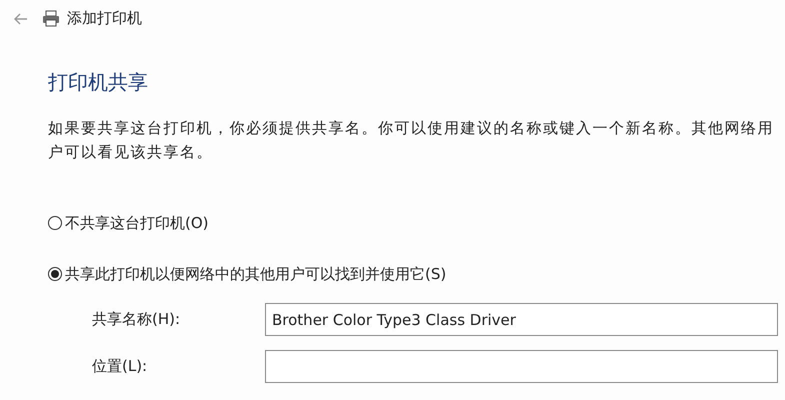 The width and height of the screenshot is (785, 400). What do you see at coordinates (21, 18) in the screenshot?
I see `back-icon` at bounding box center [21, 18].